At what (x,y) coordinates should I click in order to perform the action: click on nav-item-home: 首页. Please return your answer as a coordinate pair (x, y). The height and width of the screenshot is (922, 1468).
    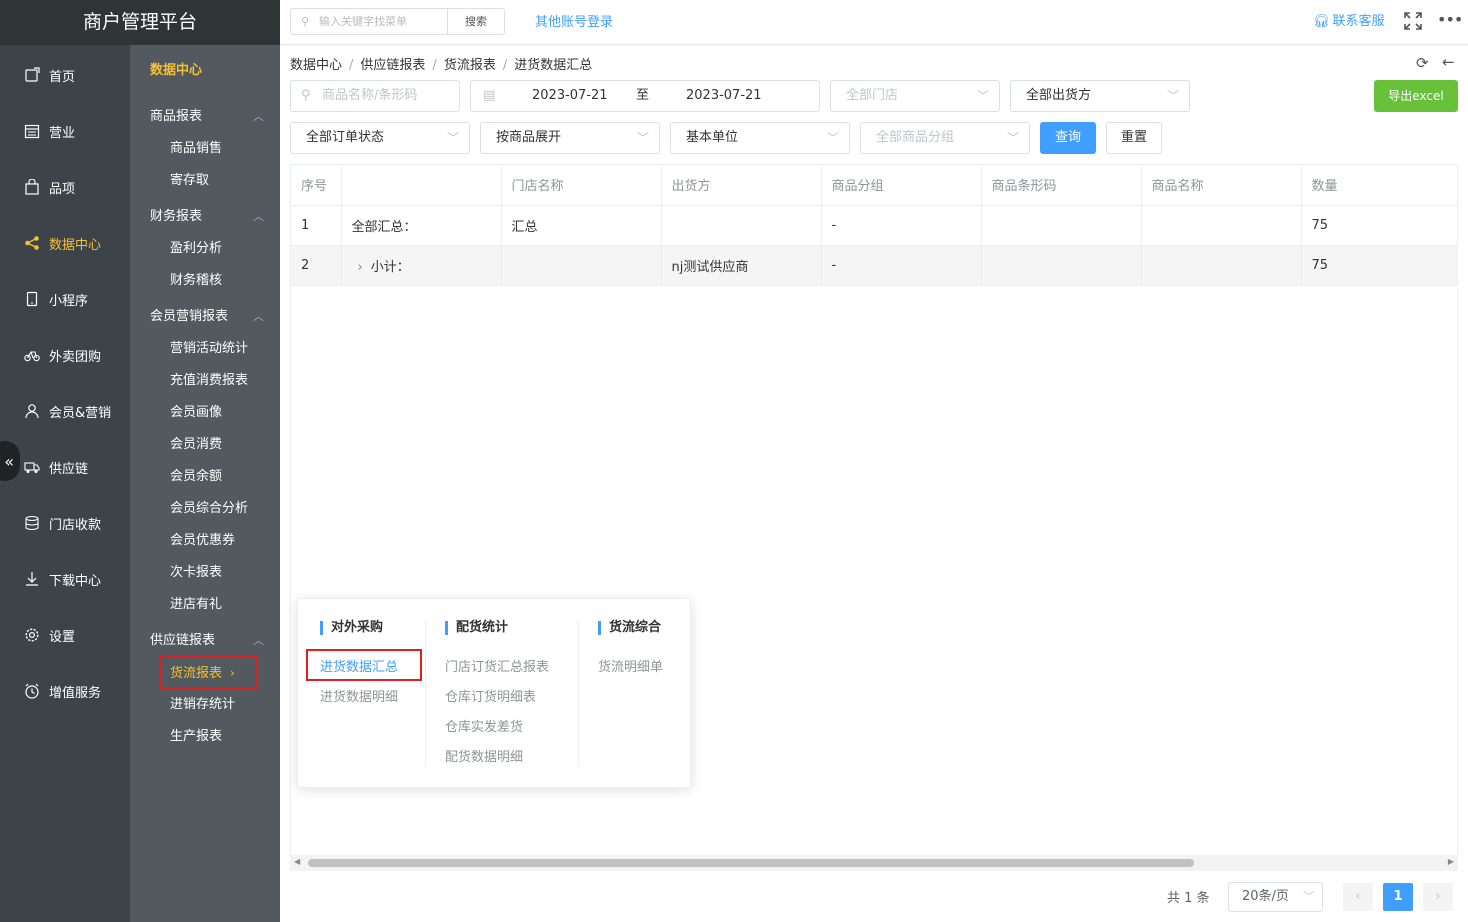
    Looking at the image, I should click on (65, 75).